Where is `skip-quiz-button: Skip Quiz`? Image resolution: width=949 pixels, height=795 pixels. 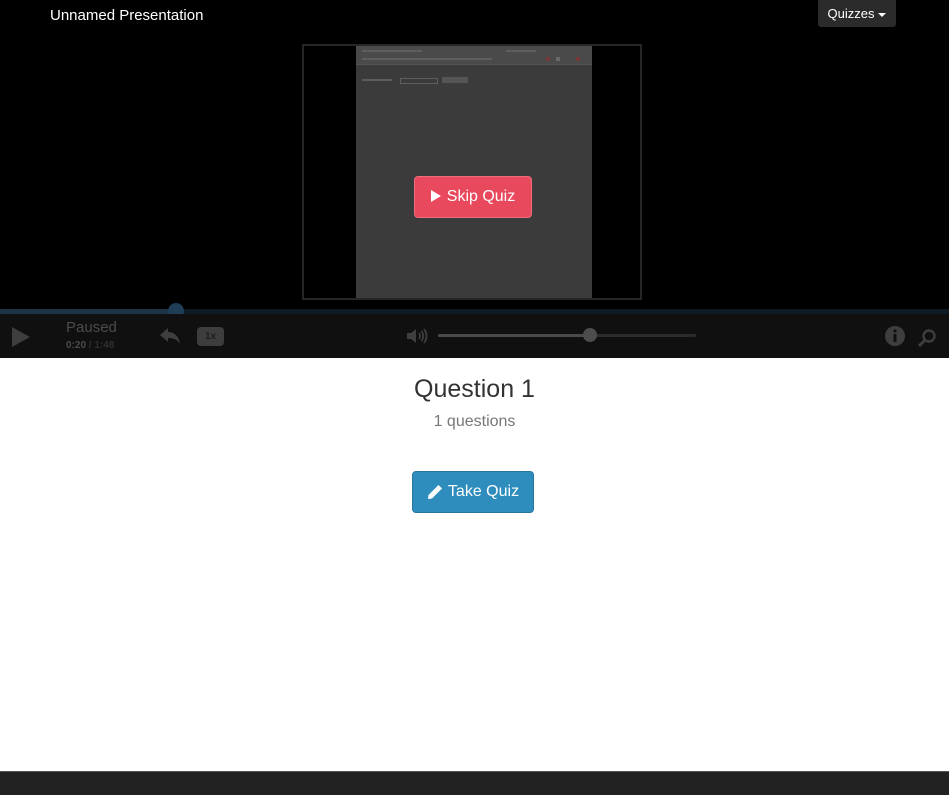 skip-quiz-button: Skip Quiz is located at coordinates (473, 197).